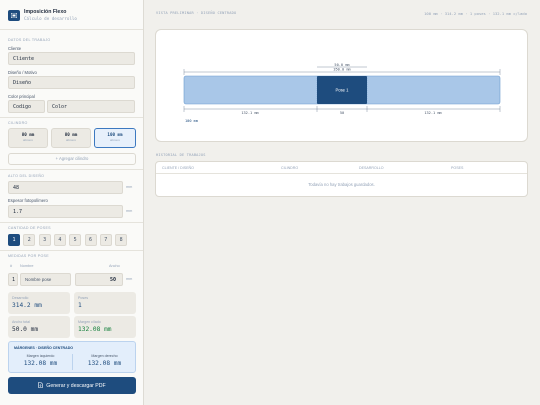 This screenshot has width=540, height=405. I want to click on poses-stat: Poses 1, so click(105, 303).